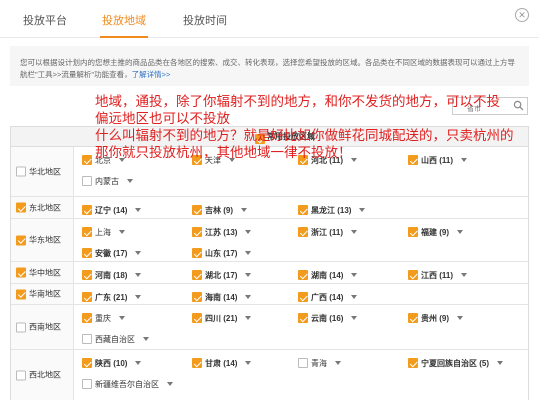  What do you see at coordinates (103, 232) in the screenshot?
I see `province-item: 上海` at bounding box center [103, 232].